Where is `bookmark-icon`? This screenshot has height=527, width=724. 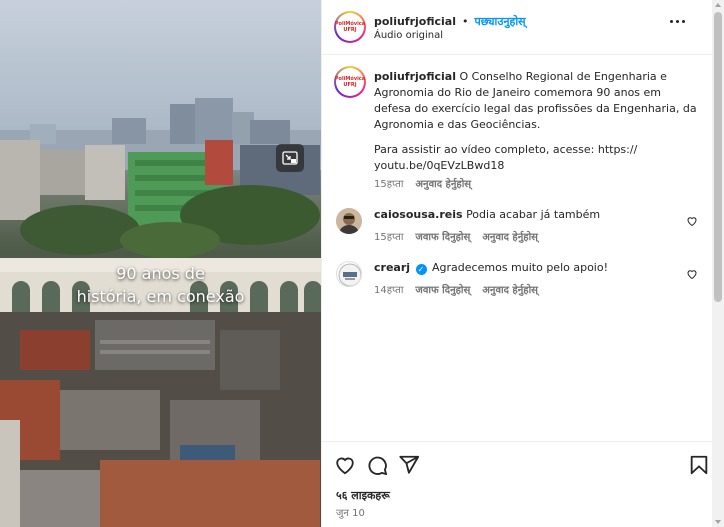
bookmark-icon is located at coordinates (699, 465).